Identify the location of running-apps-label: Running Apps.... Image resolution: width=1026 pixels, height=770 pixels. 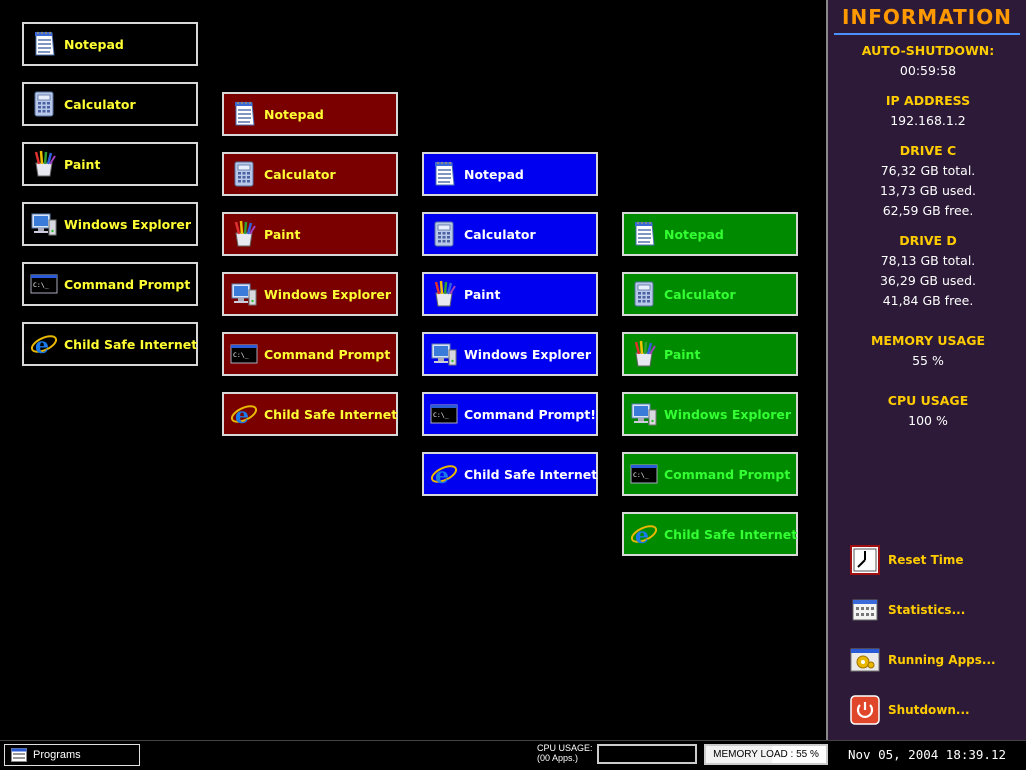
(942, 660).